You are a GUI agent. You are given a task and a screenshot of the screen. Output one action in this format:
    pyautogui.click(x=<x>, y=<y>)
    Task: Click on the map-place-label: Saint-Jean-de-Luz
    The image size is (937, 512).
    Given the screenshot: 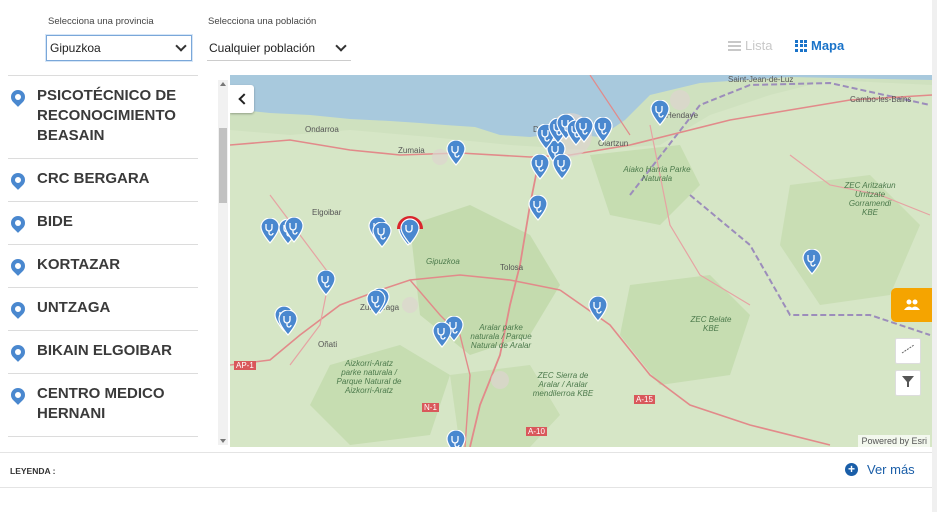 What is the action you would take?
    pyautogui.click(x=761, y=79)
    